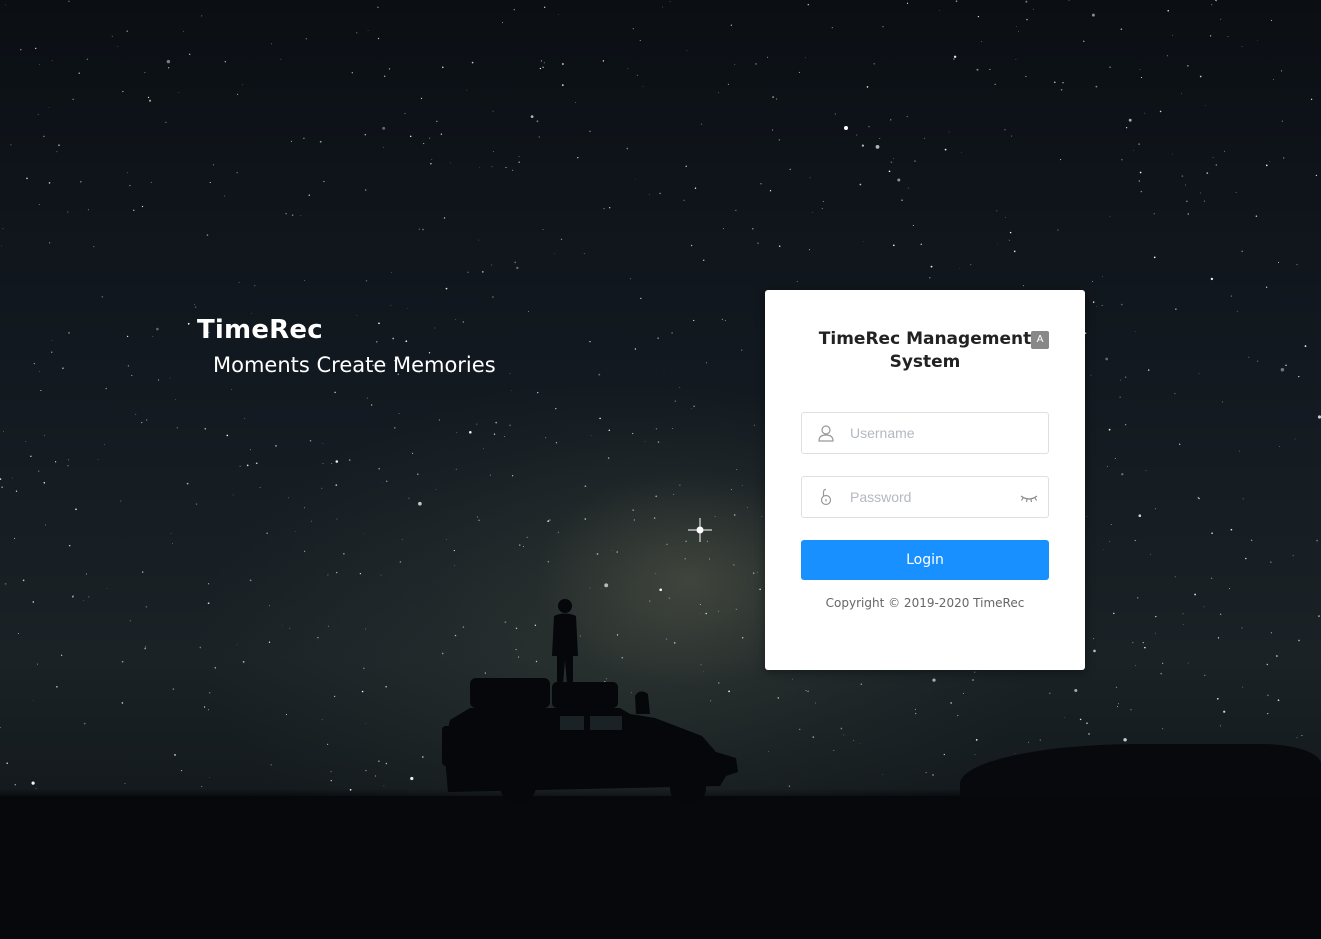 The height and width of the screenshot is (939, 1321). Describe the element at coordinates (354, 365) in the screenshot. I see `brand-slogan: Moments Create Memories` at that location.